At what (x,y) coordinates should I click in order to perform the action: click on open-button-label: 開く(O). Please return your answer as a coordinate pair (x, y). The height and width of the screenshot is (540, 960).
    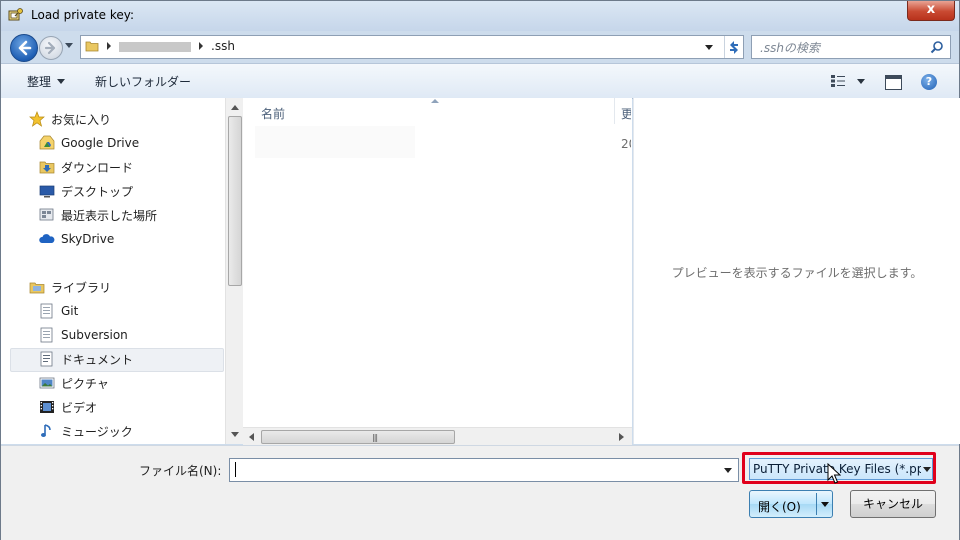
    Looking at the image, I should click on (779, 507).